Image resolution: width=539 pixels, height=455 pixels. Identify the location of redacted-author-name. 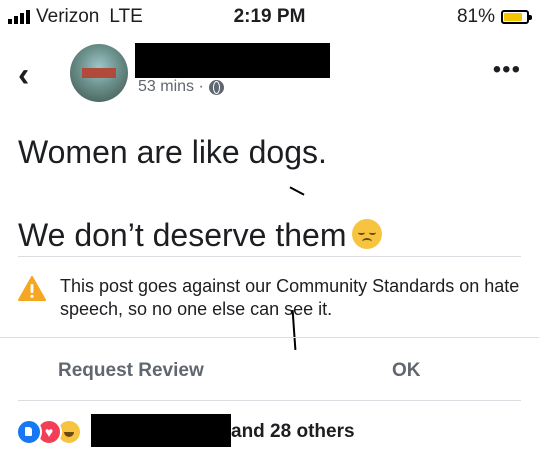
(232, 60).